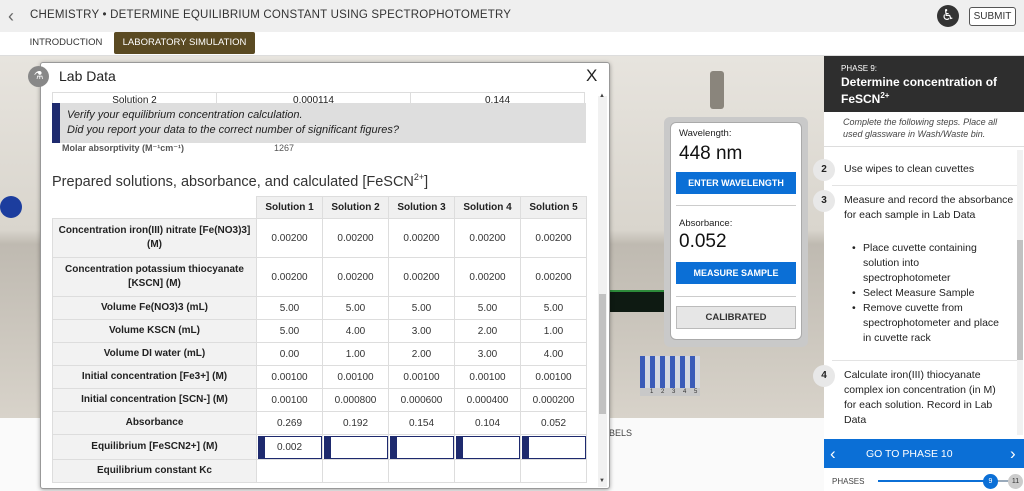 The width and height of the screenshot is (1024, 491). Describe the element at coordinates (154, 207) in the screenshot. I see `table-corner` at that location.